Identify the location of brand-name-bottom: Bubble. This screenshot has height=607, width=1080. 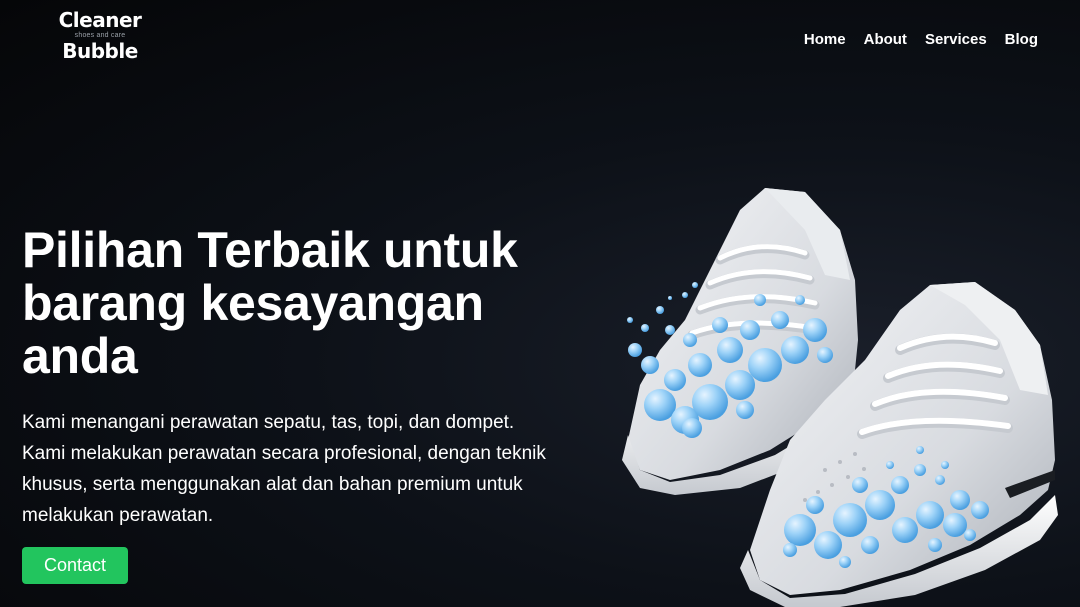
(100, 51).